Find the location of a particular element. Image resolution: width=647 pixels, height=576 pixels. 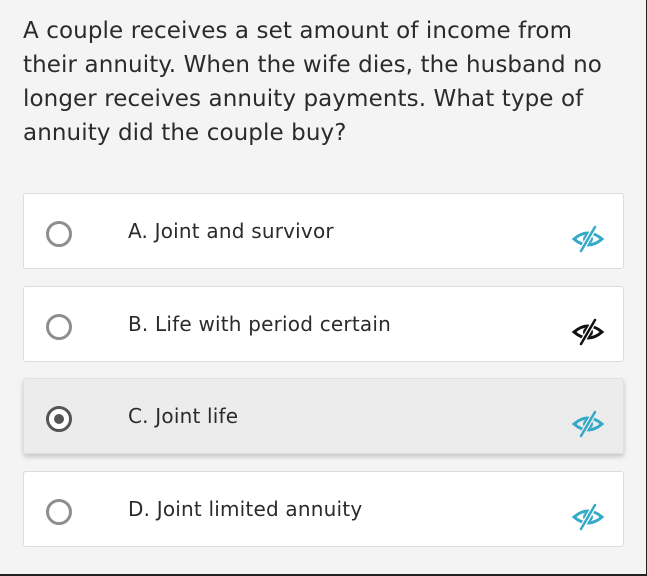

radio-button-c is located at coordinates (59, 419).